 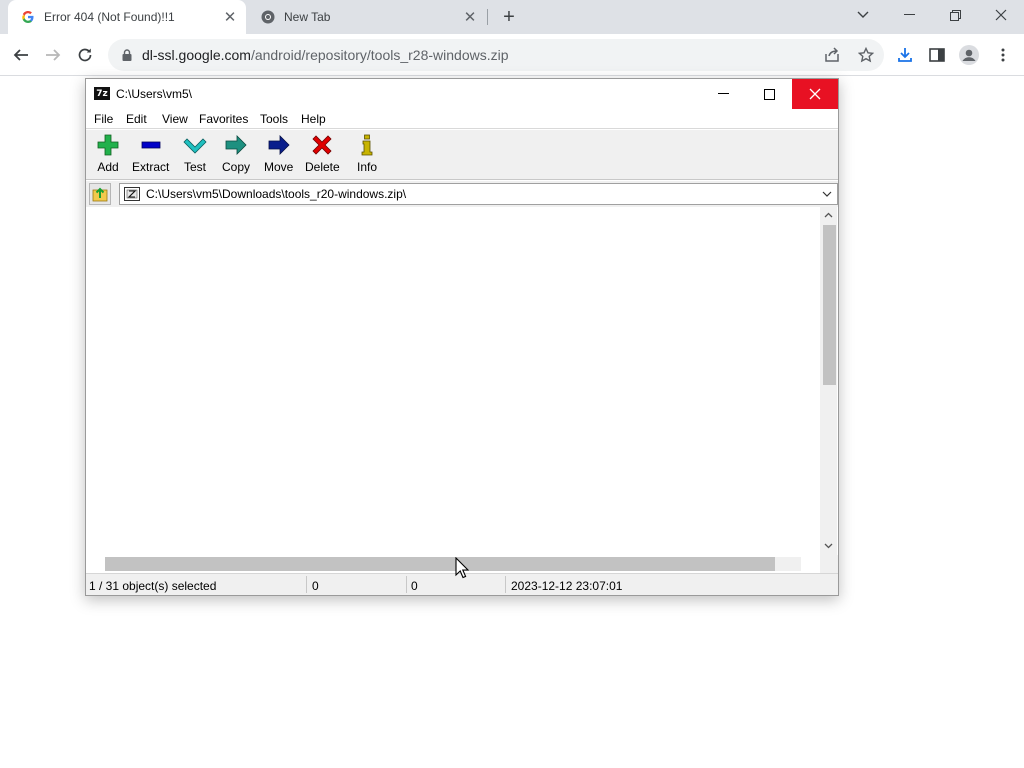 What do you see at coordinates (462, 119) in the screenshot?
I see `menu-bar: File Edit View Favorites Tools Help` at bounding box center [462, 119].